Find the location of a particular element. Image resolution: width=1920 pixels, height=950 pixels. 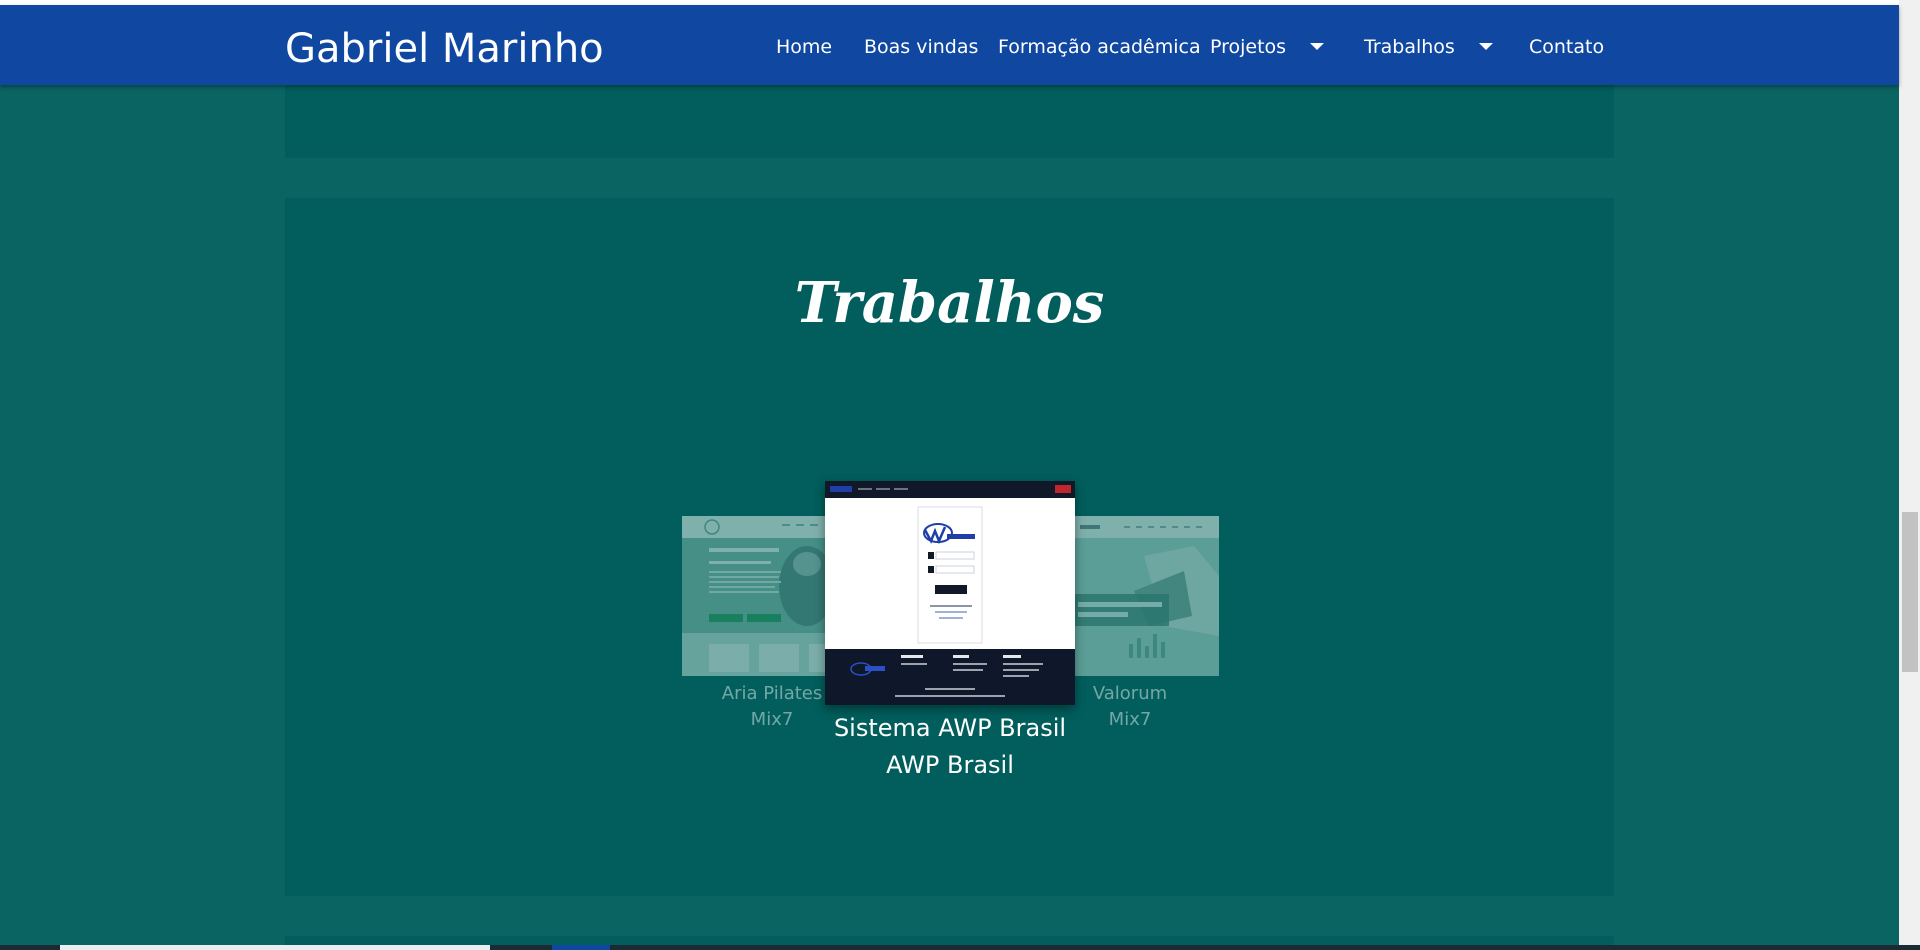

carousel-item-left: Aria Pilates Mix7 is located at coordinates (754, 631).